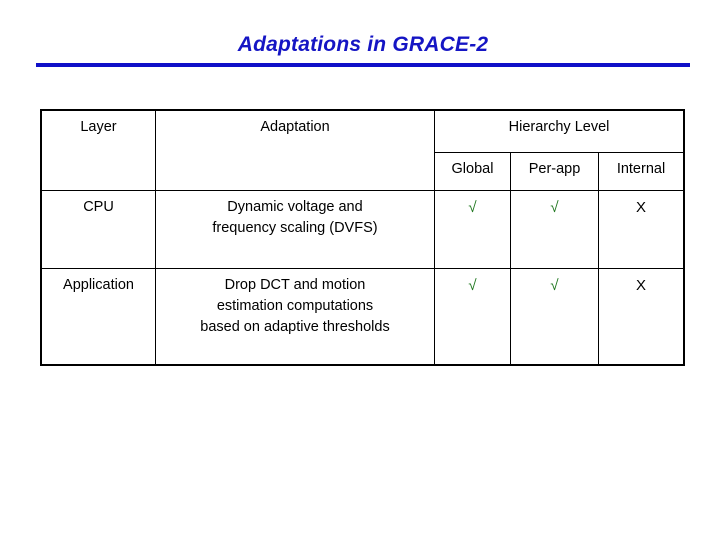 The image size is (720, 540). I want to click on header-cell-hierarchy-level: Hierarchy Level, so click(559, 131).